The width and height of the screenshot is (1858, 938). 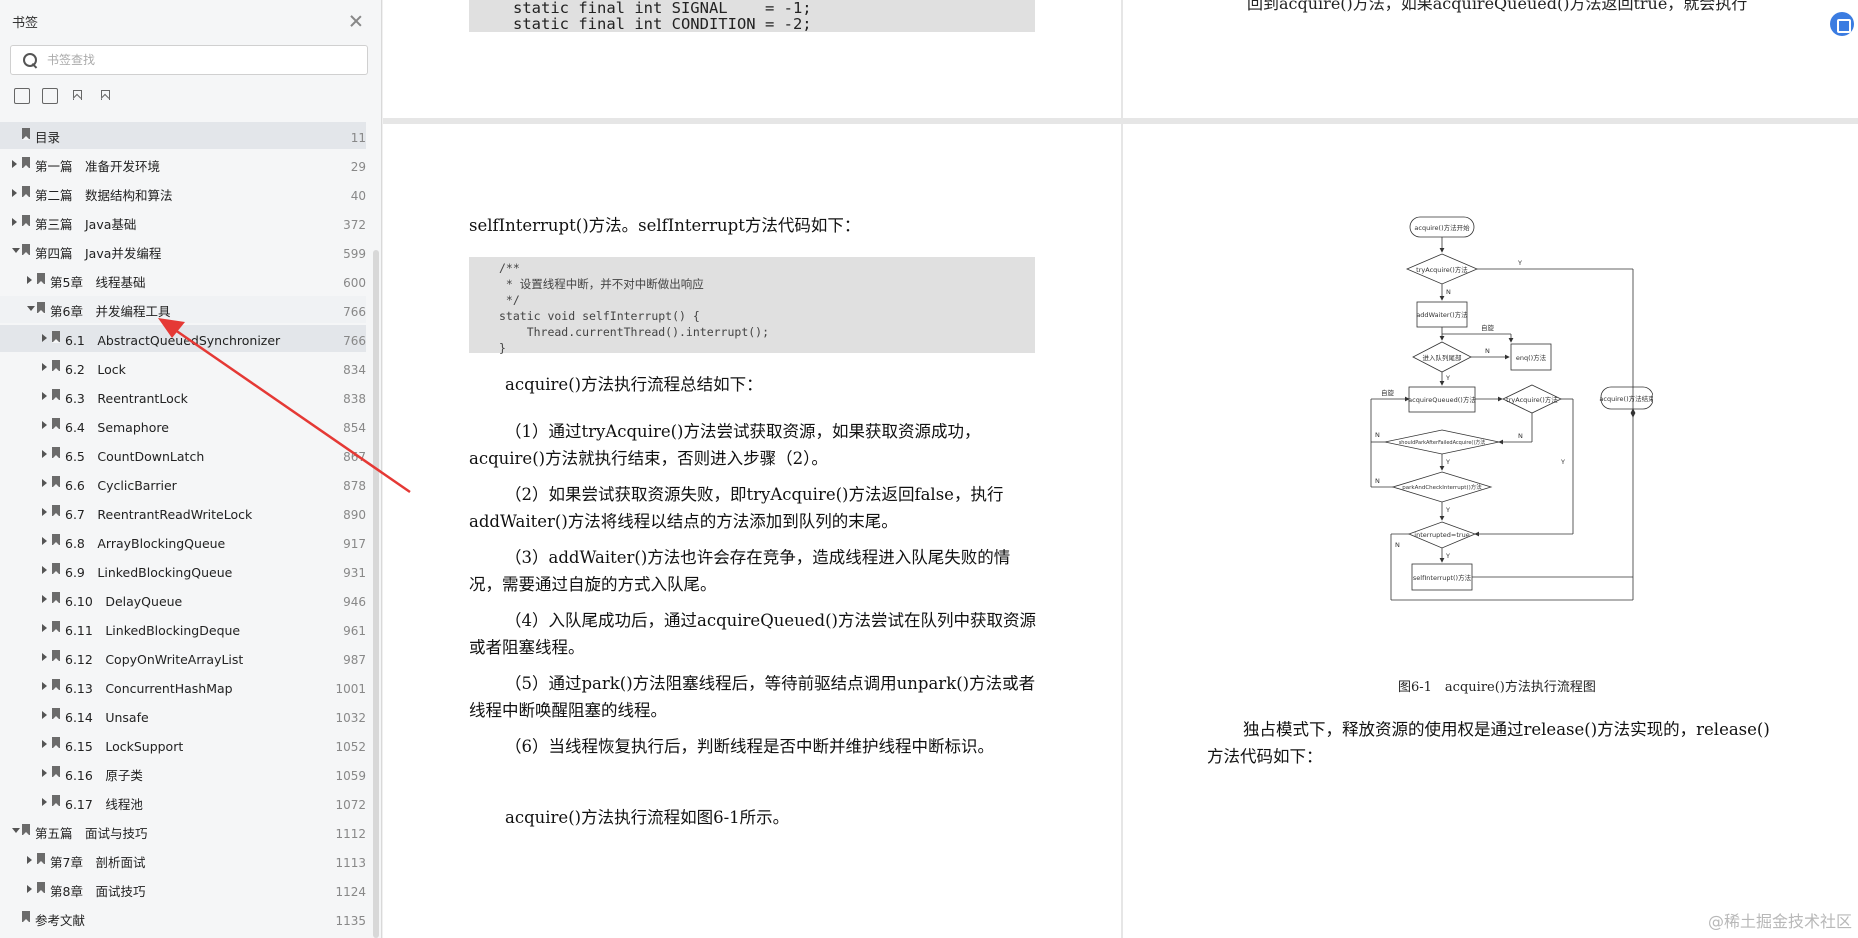 I want to click on bookmark-item: 6.9 LinkedBlockingQueue 931, so click(x=183, y=570).